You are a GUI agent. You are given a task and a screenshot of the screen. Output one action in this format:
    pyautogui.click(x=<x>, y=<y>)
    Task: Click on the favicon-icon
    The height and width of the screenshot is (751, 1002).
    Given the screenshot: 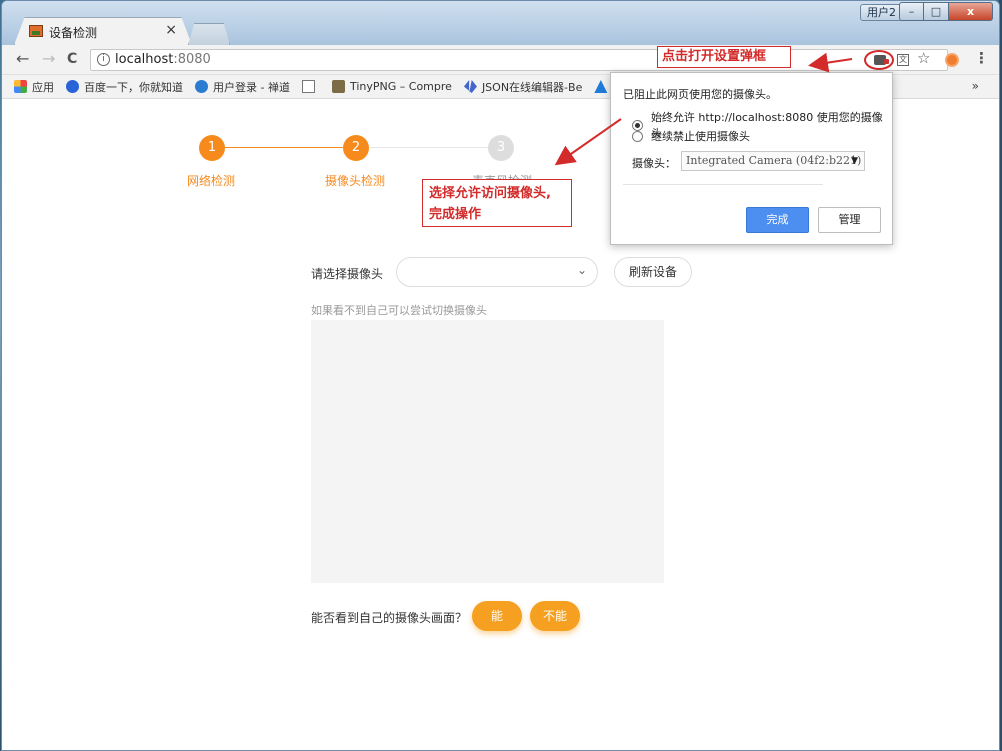 What is the action you would take?
    pyautogui.click(x=36, y=31)
    